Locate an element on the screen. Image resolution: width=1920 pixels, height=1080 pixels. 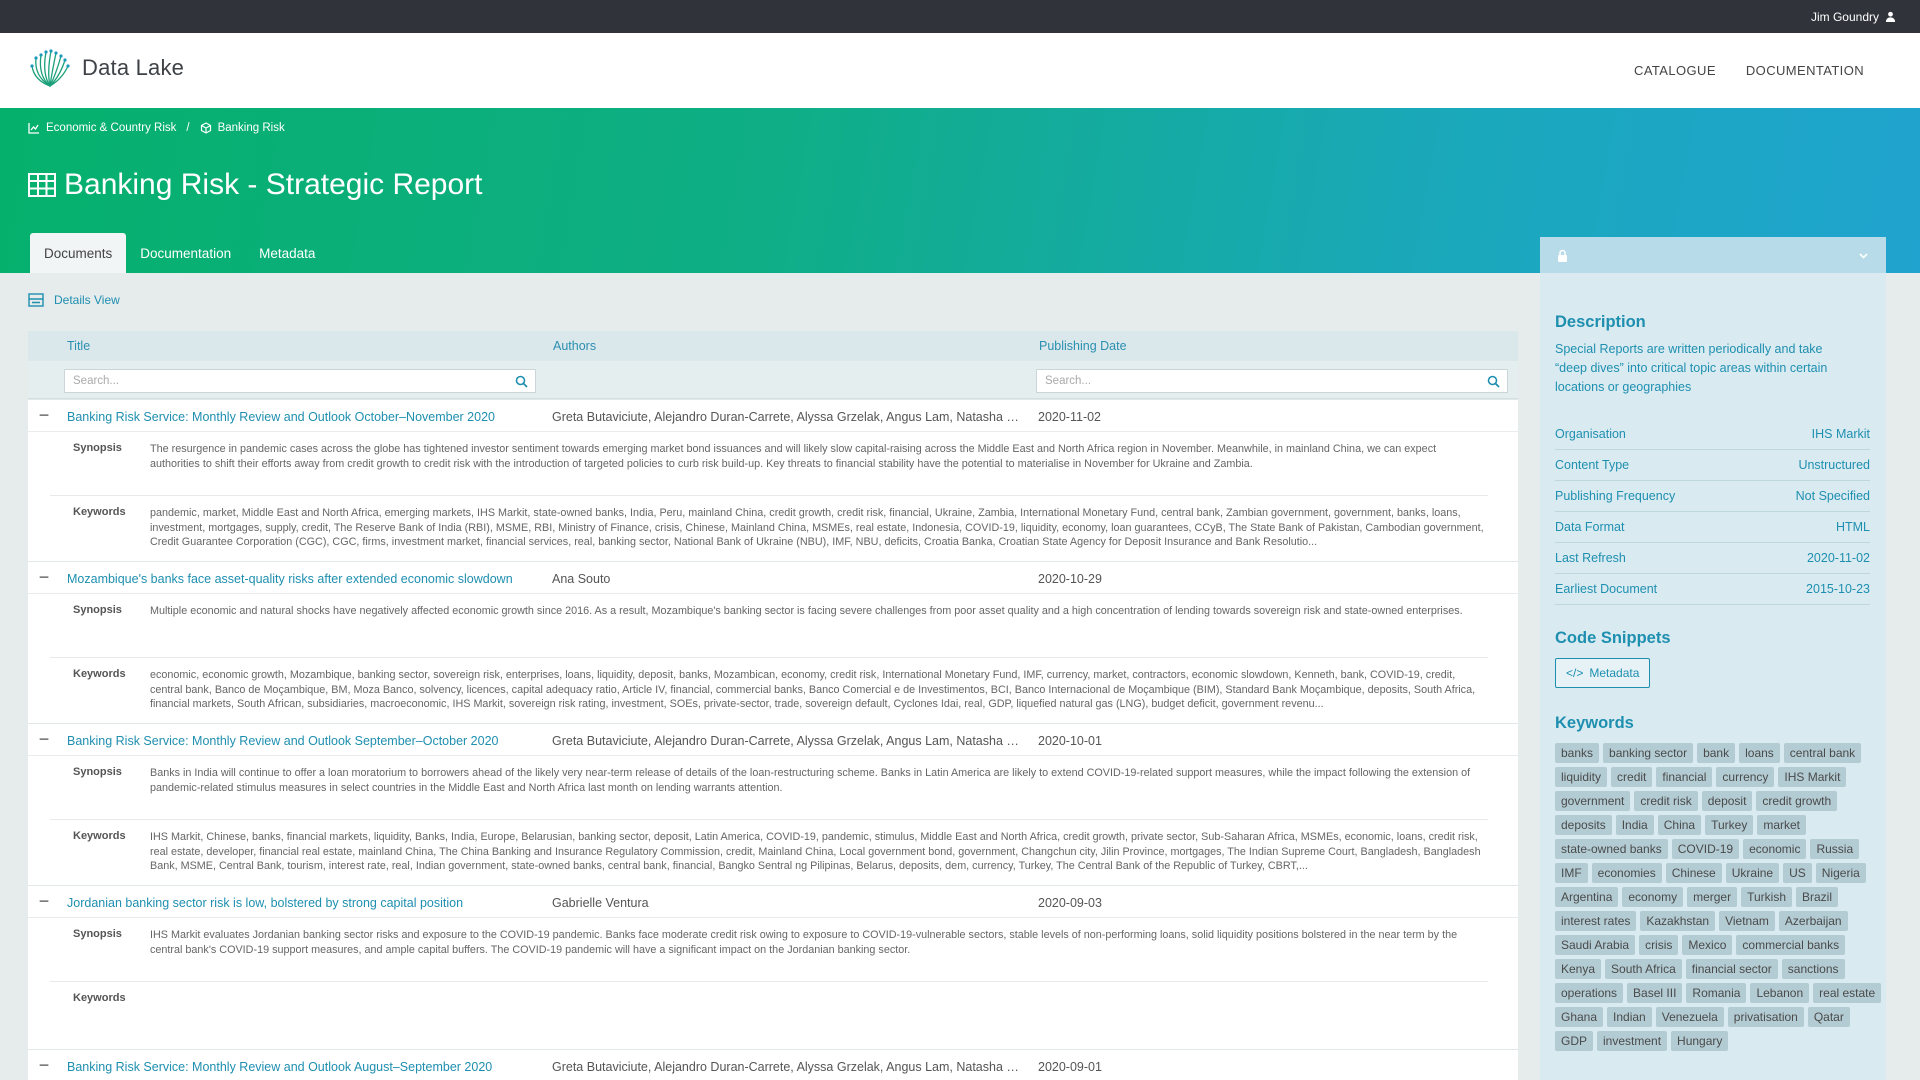
keyword-tag: economic is located at coordinates (1775, 849).